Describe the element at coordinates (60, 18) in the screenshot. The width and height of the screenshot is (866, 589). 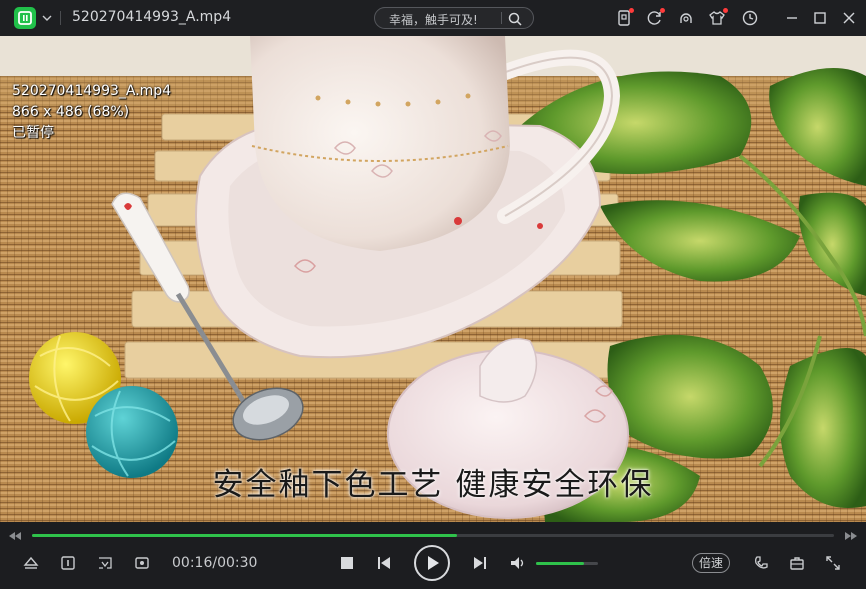
I see `title-divider` at that location.